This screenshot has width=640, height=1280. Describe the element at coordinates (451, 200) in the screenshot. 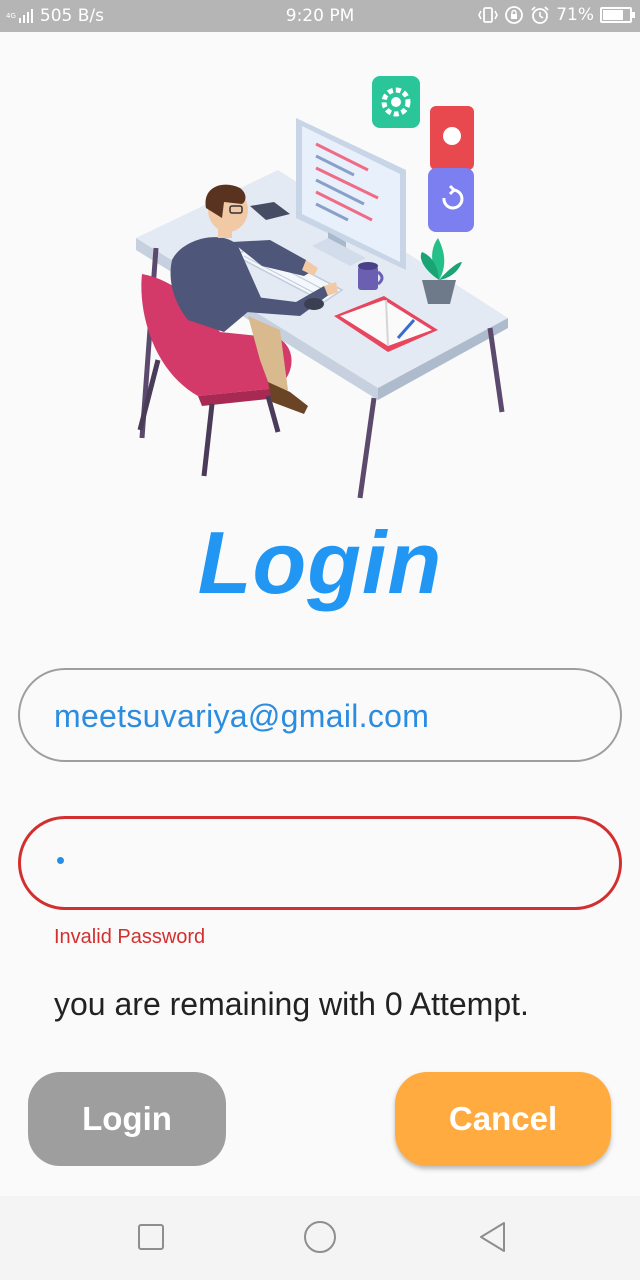

I see `refresh-tile-icon` at that location.